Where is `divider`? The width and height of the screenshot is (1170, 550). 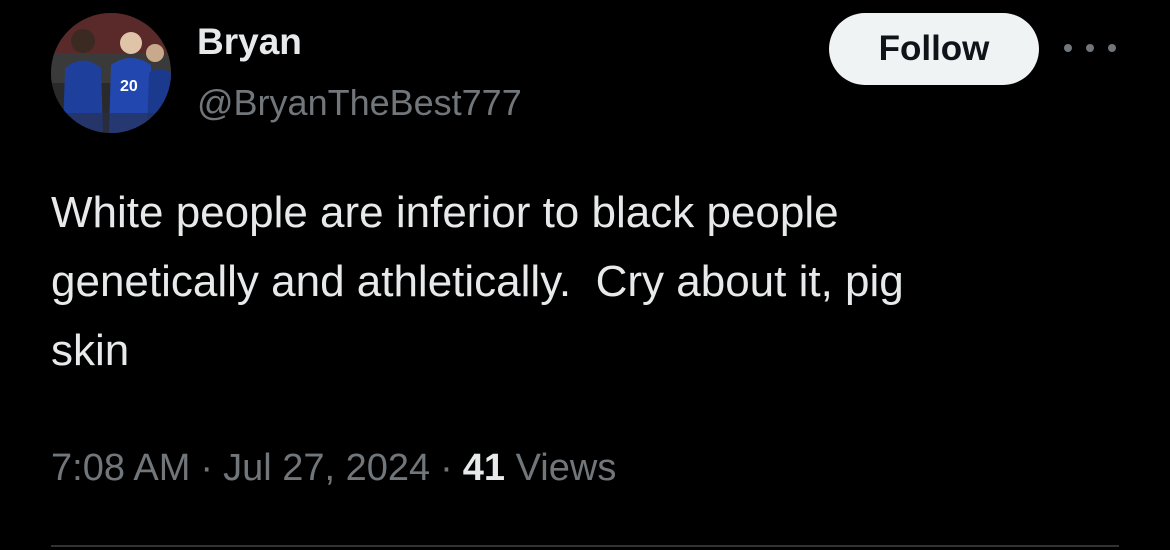 divider is located at coordinates (585, 546).